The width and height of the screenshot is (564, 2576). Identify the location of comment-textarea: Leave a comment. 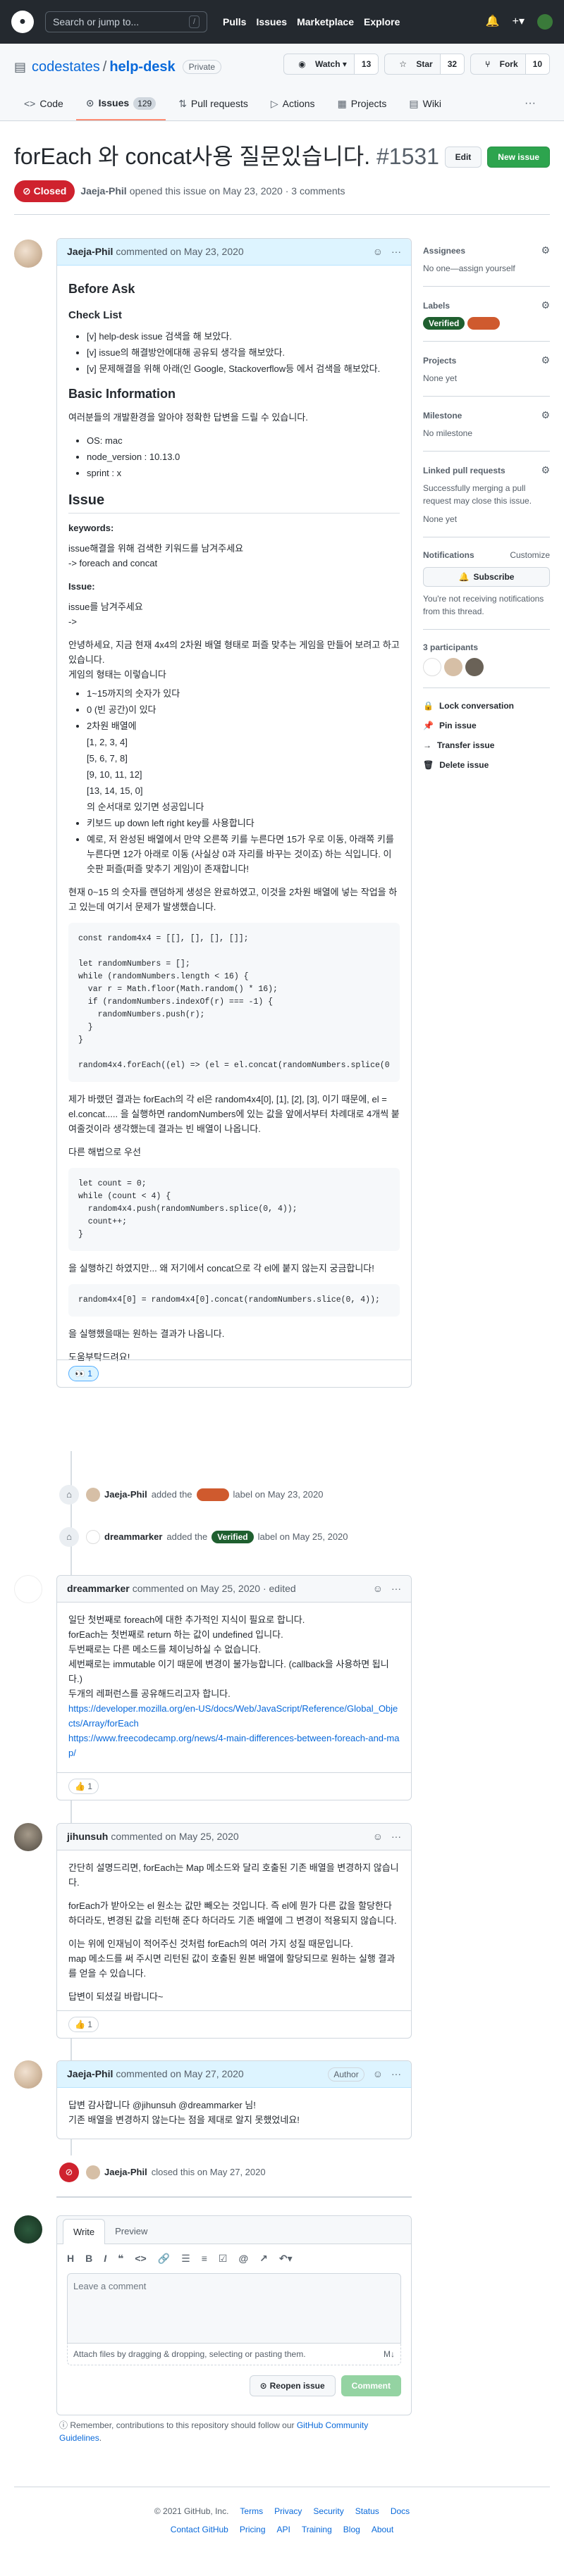
(234, 2308).